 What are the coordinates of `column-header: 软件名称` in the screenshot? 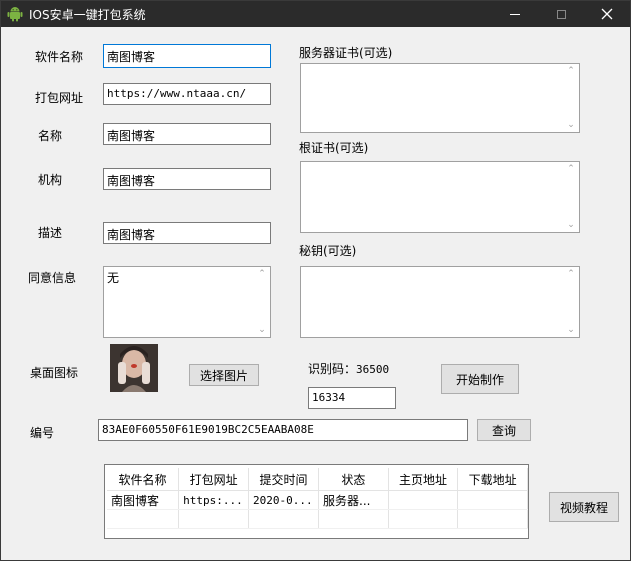 It's located at (143, 479).